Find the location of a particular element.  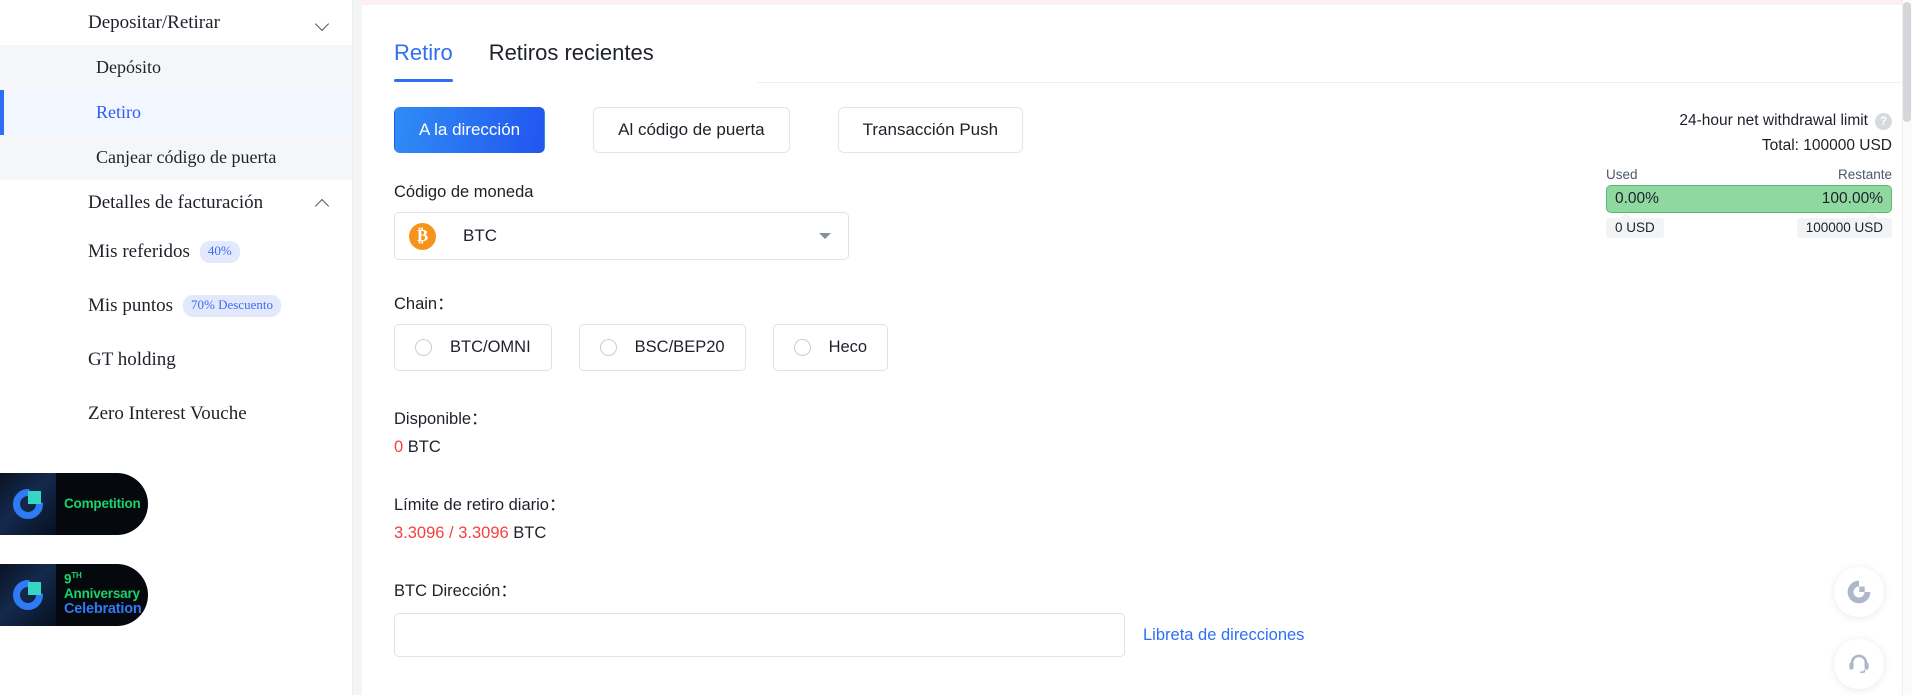

available-label: Disponible： is located at coordinates (441, 419).